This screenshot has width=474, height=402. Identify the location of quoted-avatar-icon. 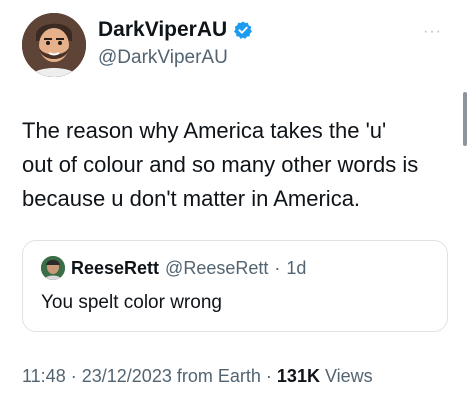
(53, 268).